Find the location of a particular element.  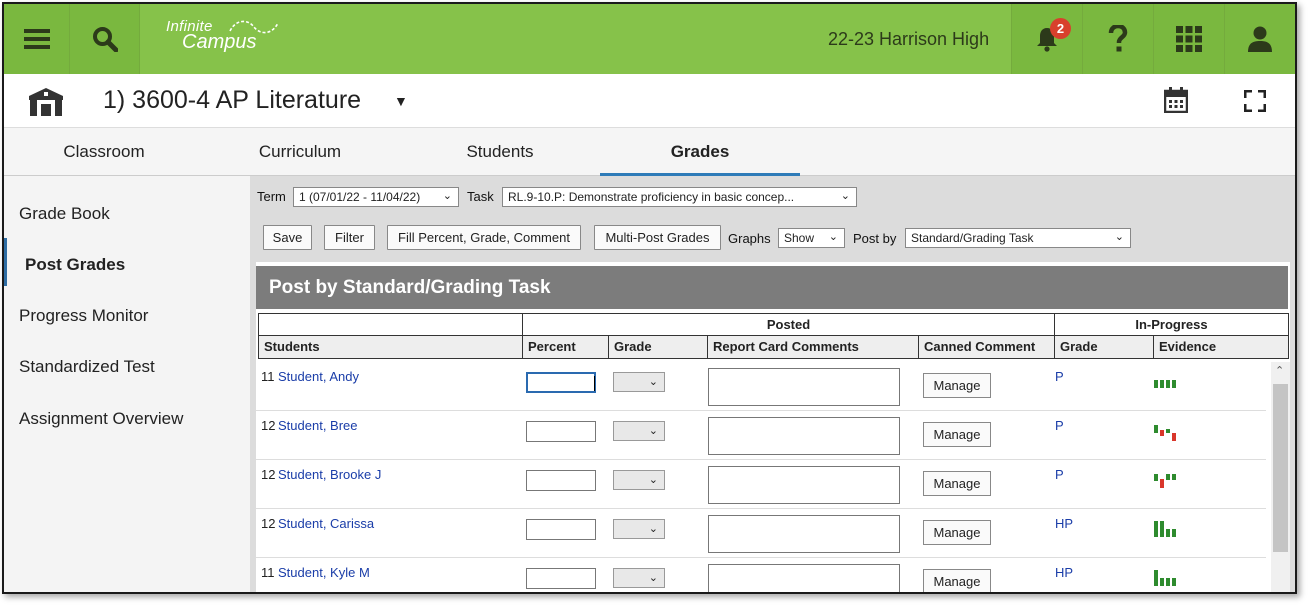

term-select-value: 1 (07/01/22 - 11/04/22) is located at coordinates (360, 197).